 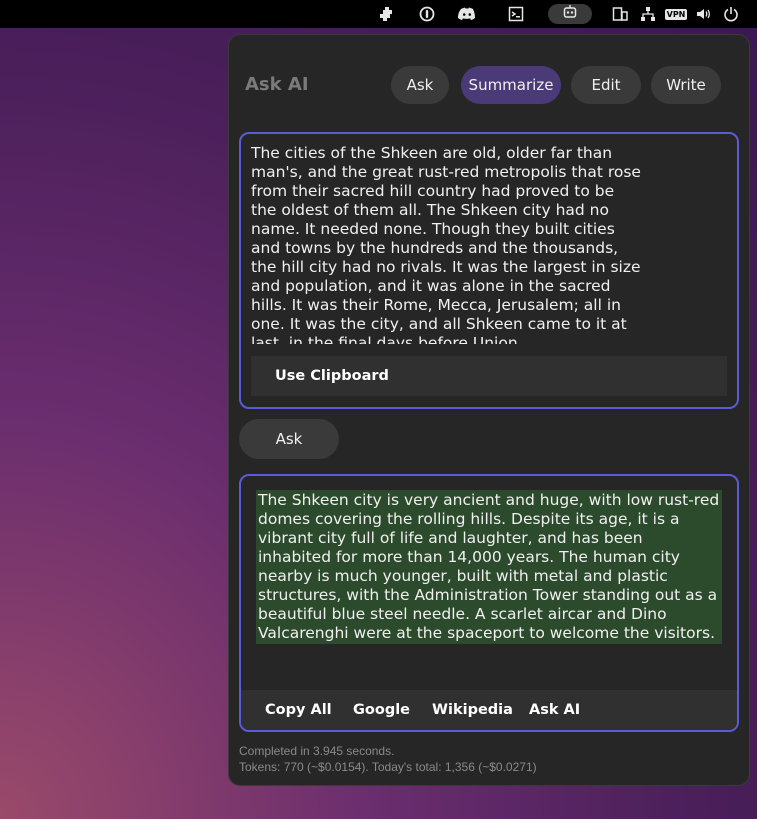 I want to click on copy-all-button: Copy All, so click(x=298, y=710).